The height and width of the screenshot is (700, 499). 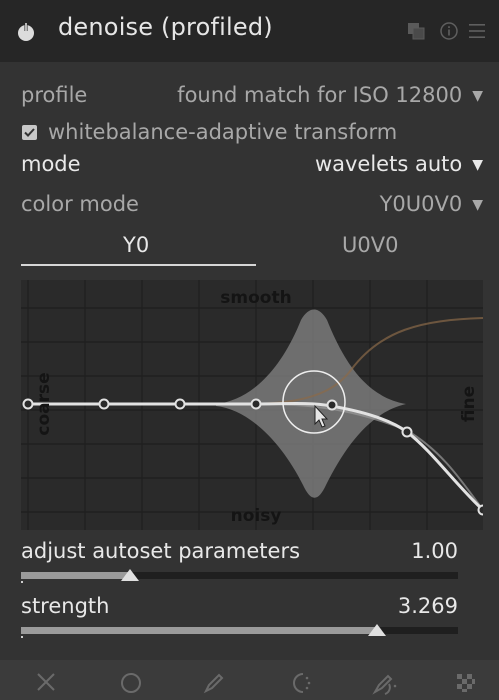 I want to click on color-mode-label: color mode, so click(x=80, y=204).